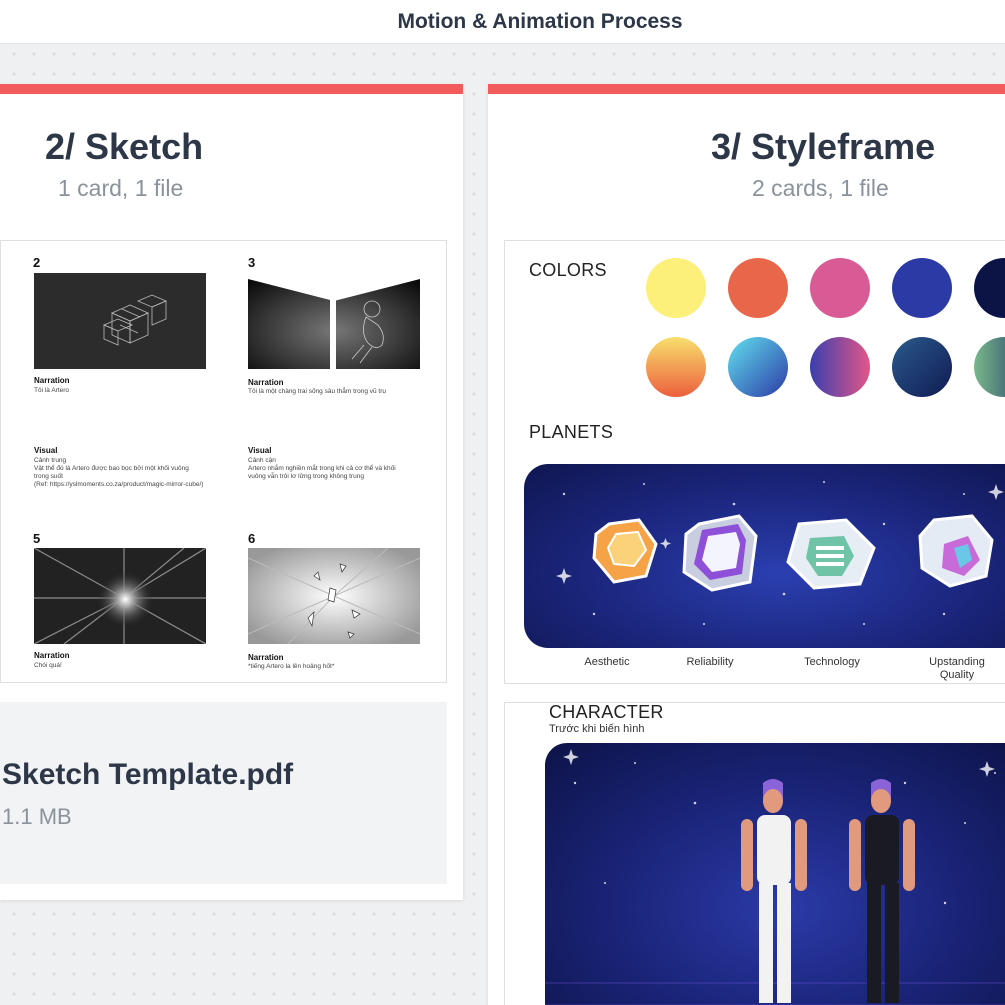  I want to click on panel-number: 5, so click(37, 538).